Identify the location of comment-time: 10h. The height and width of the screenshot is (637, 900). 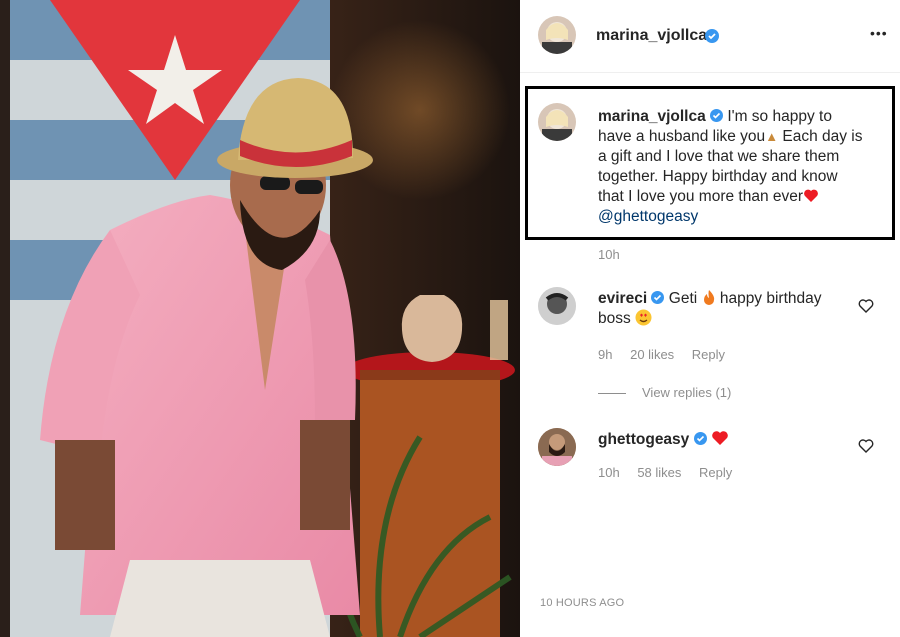
(609, 472).